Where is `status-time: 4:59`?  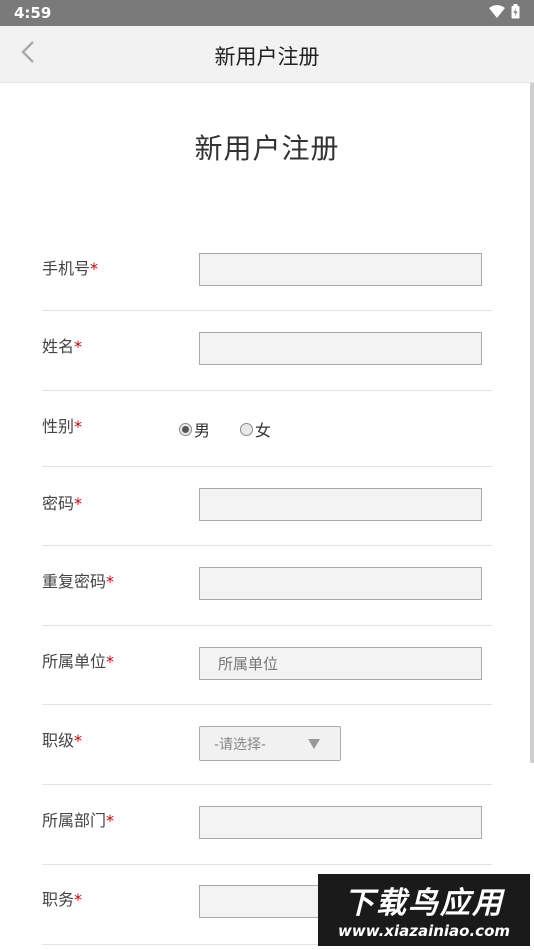 status-time: 4:59 is located at coordinates (33, 13).